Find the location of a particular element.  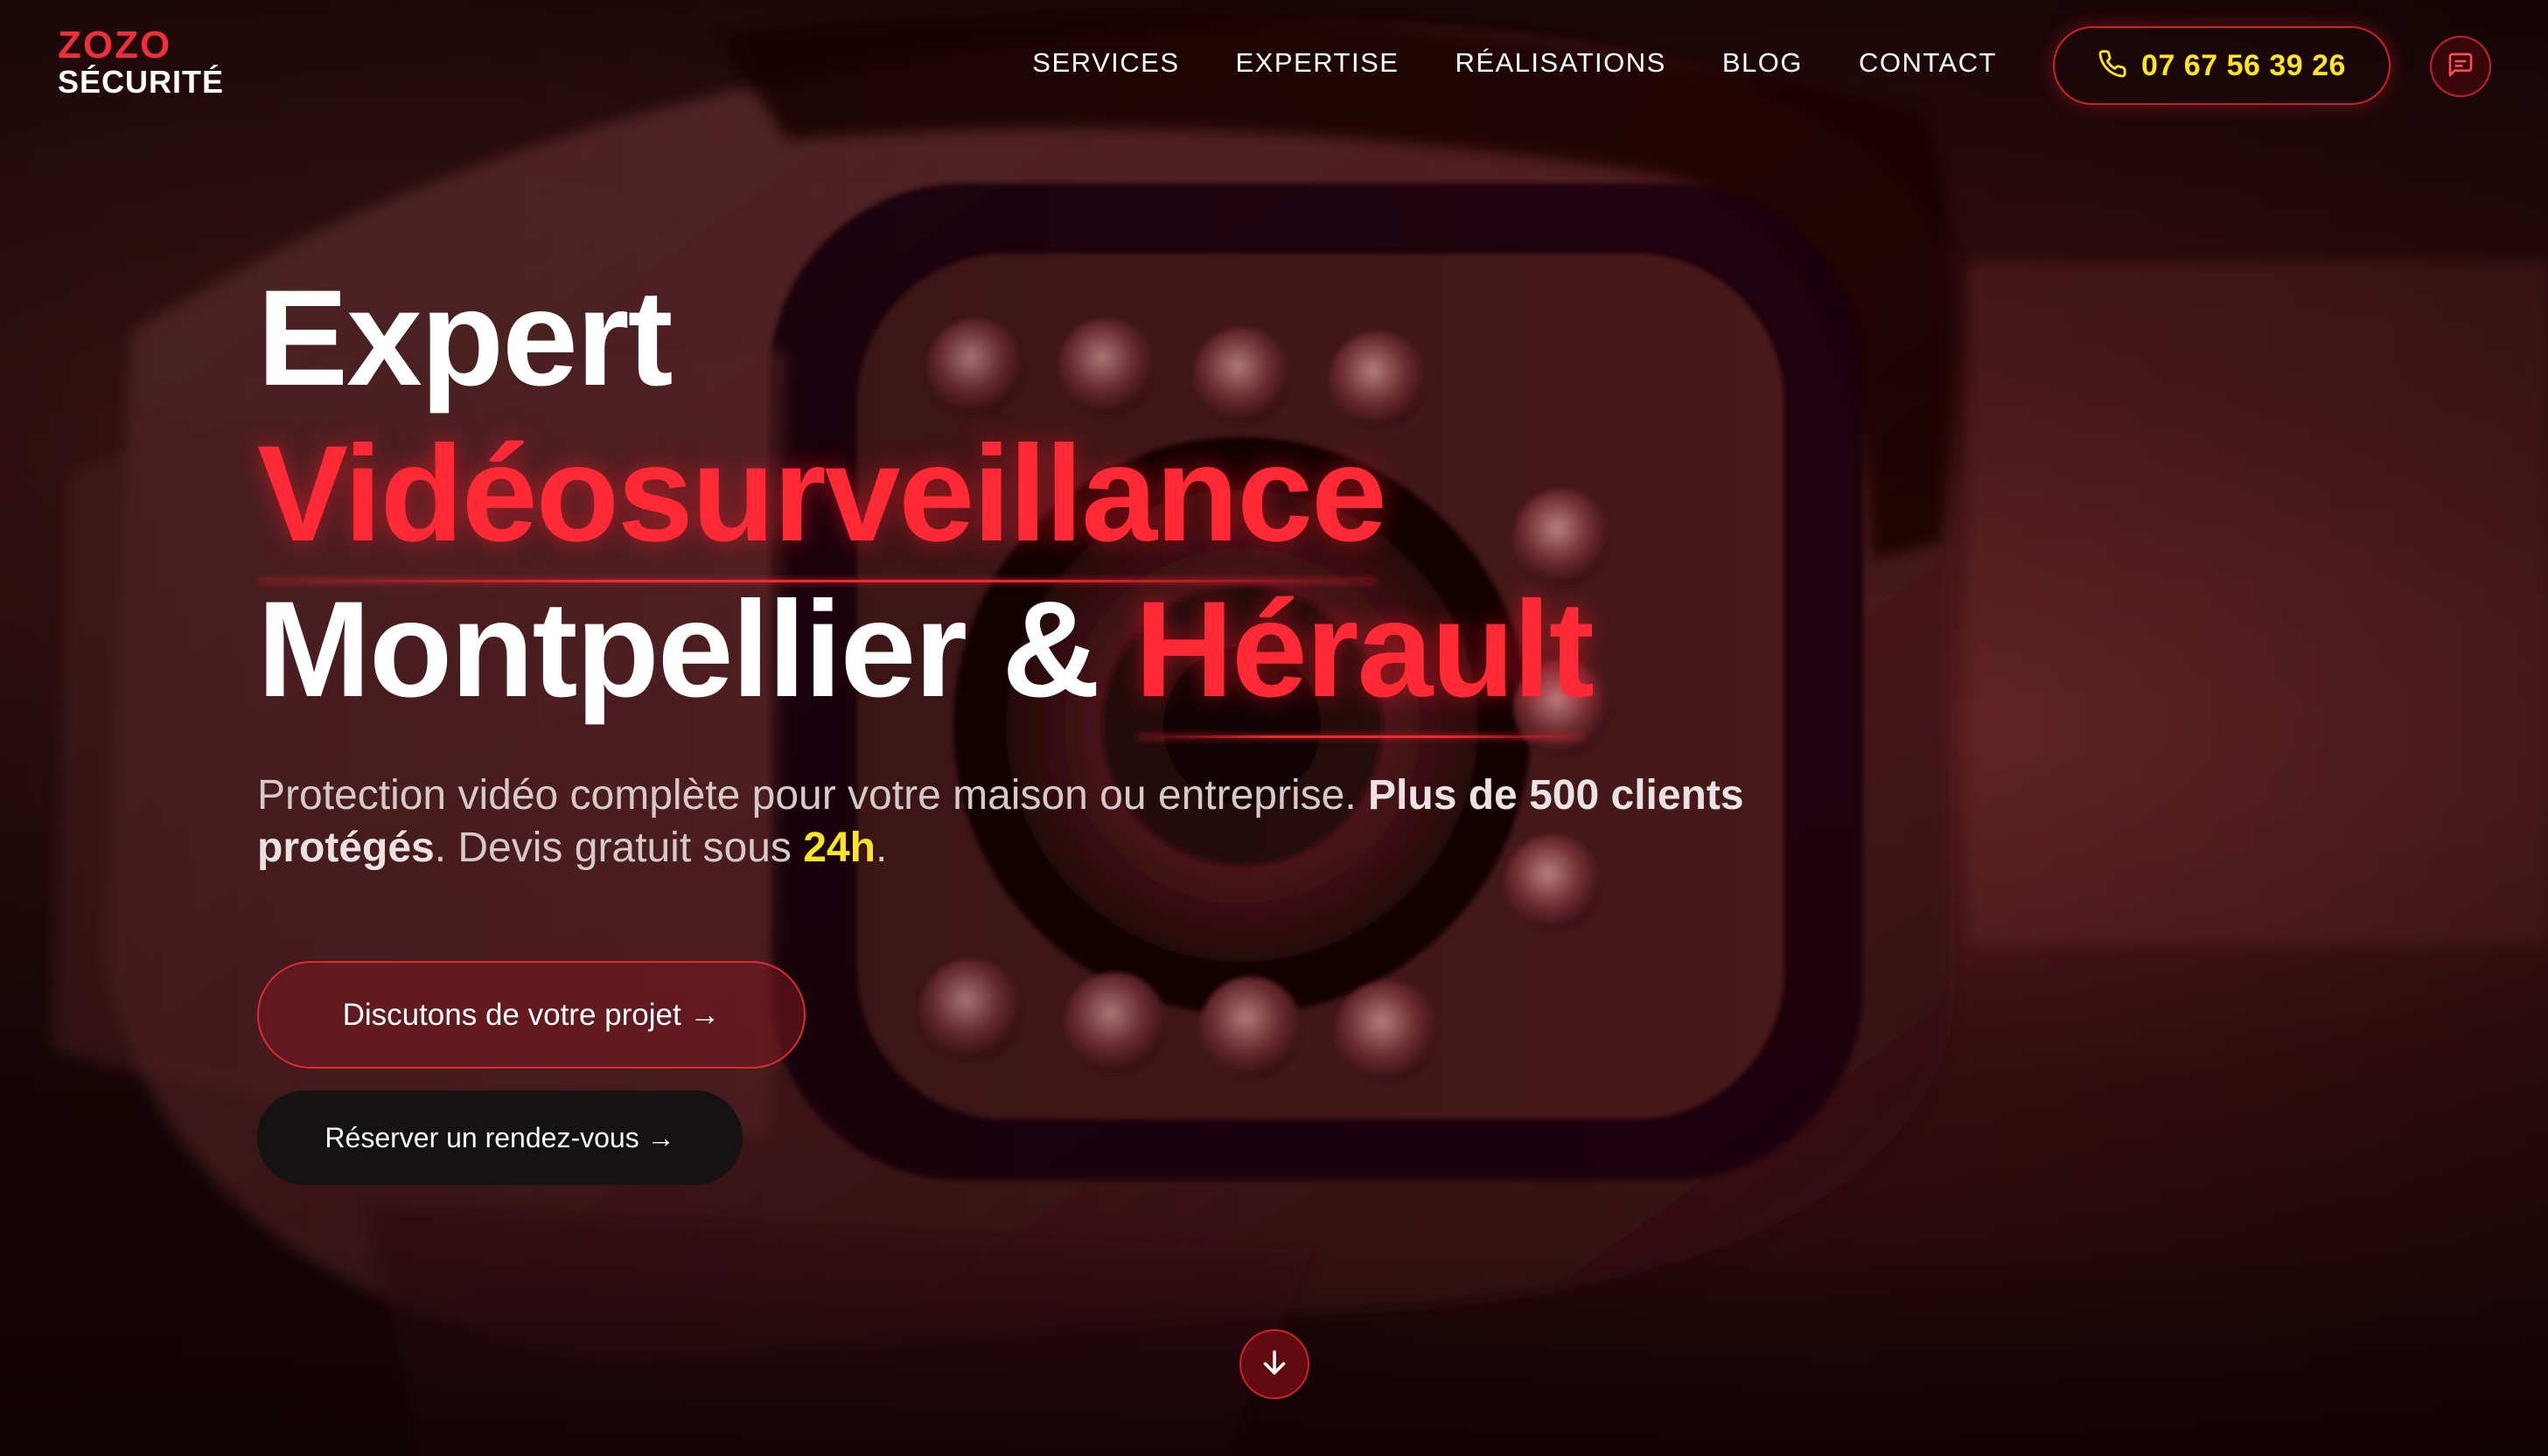

phone-icon is located at coordinates (2112, 66).